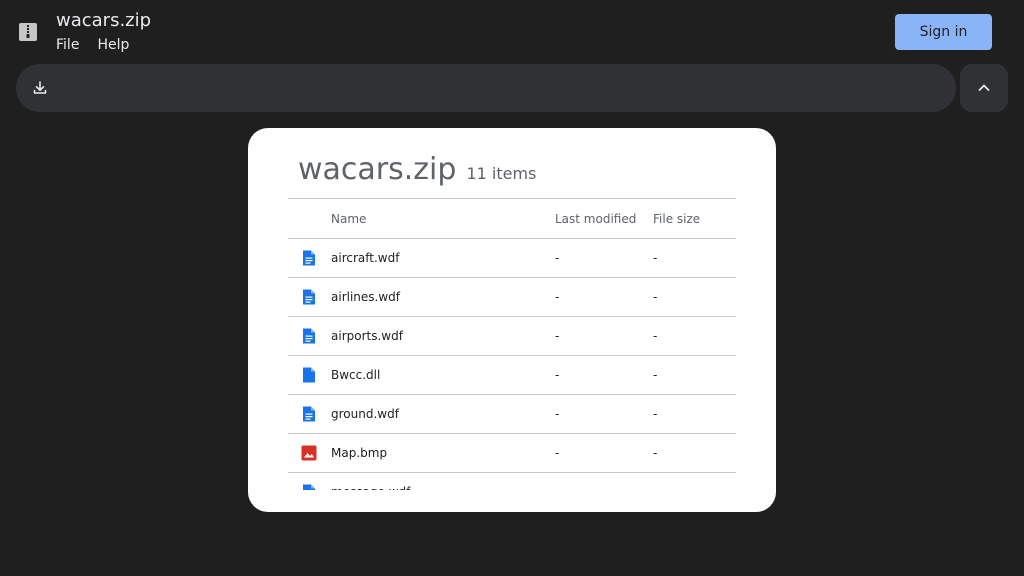 This screenshot has width=1024, height=576. What do you see at coordinates (501, 173) in the screenshot?
I see `item-count: 11 items` at bounding box center [501, 173].